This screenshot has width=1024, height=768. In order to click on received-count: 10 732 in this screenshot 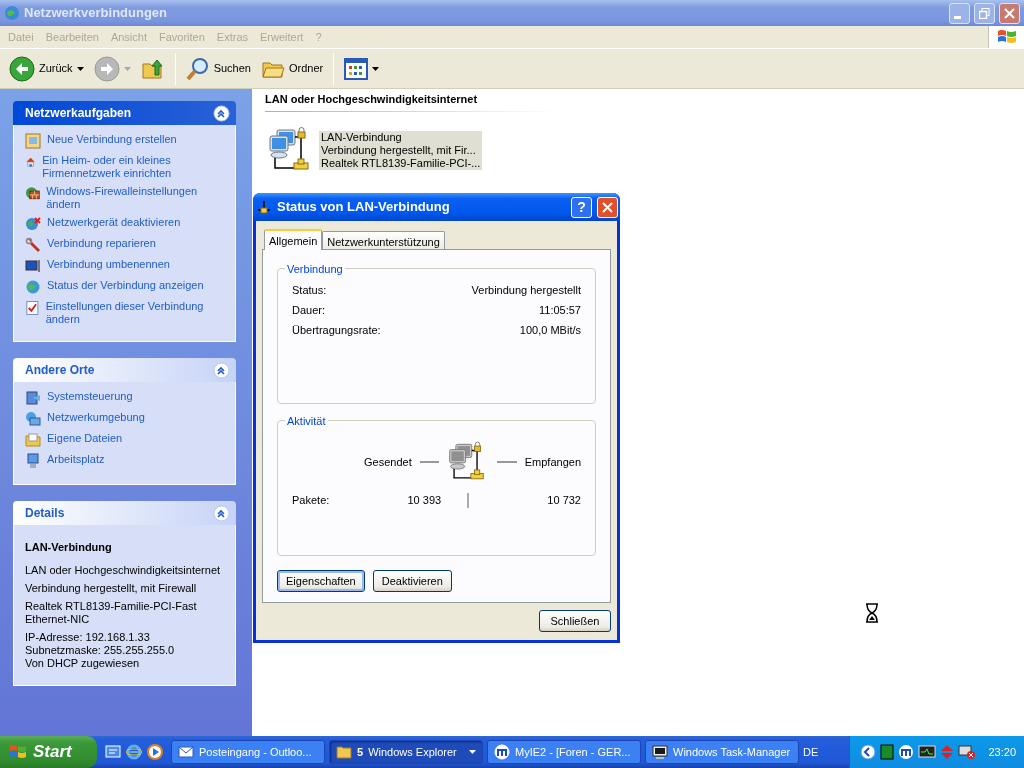, I will do `click(564, 500)`.